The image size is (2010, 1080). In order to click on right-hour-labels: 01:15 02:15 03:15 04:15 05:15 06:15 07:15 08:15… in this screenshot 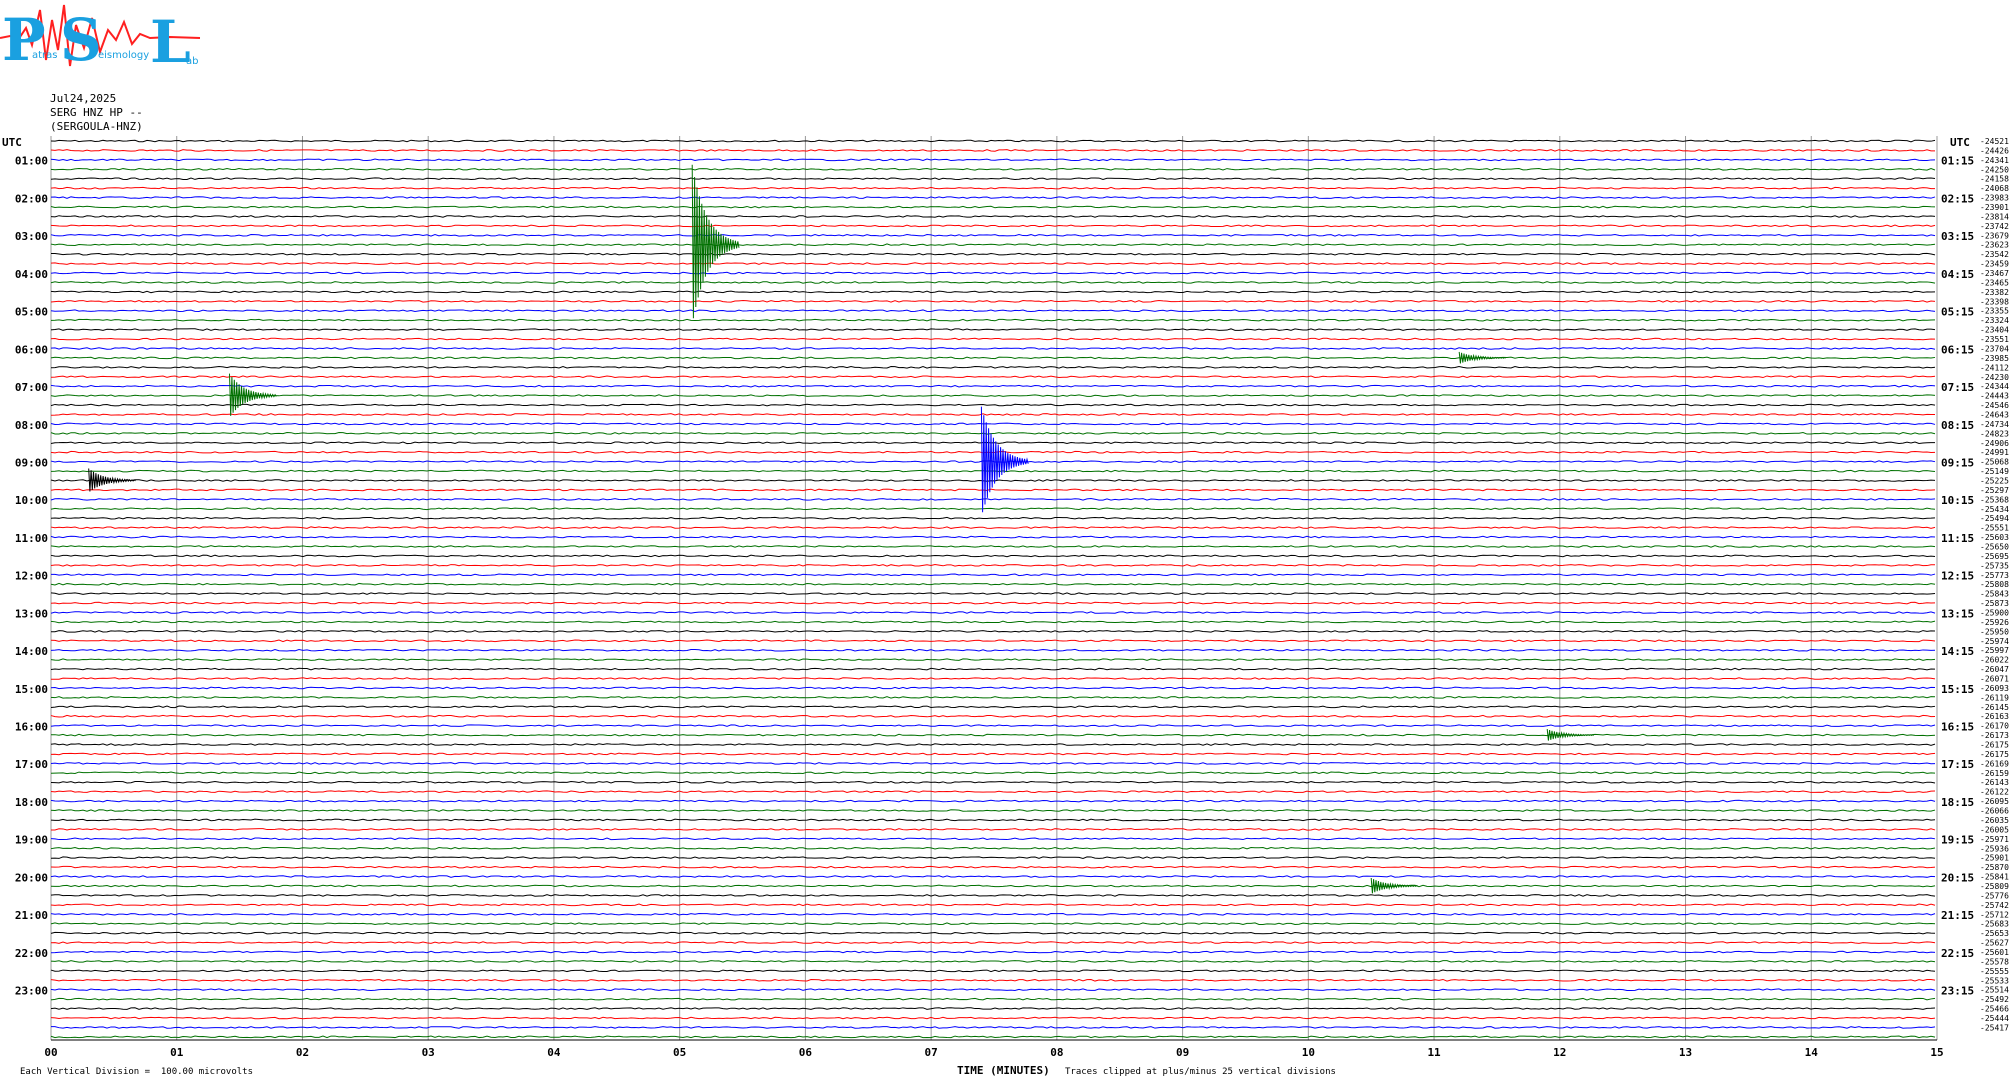, I will do `click(1957, 576)`.